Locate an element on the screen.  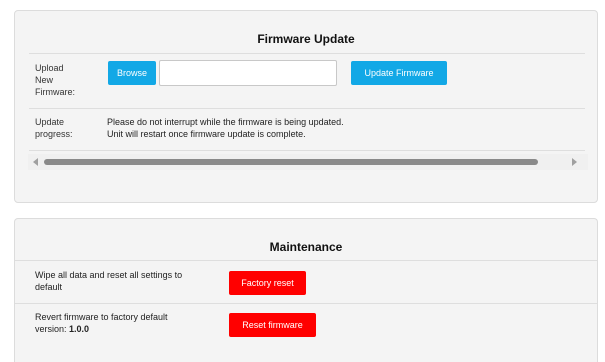
upload-label-line-2: New is located at coordinates (44, 80).